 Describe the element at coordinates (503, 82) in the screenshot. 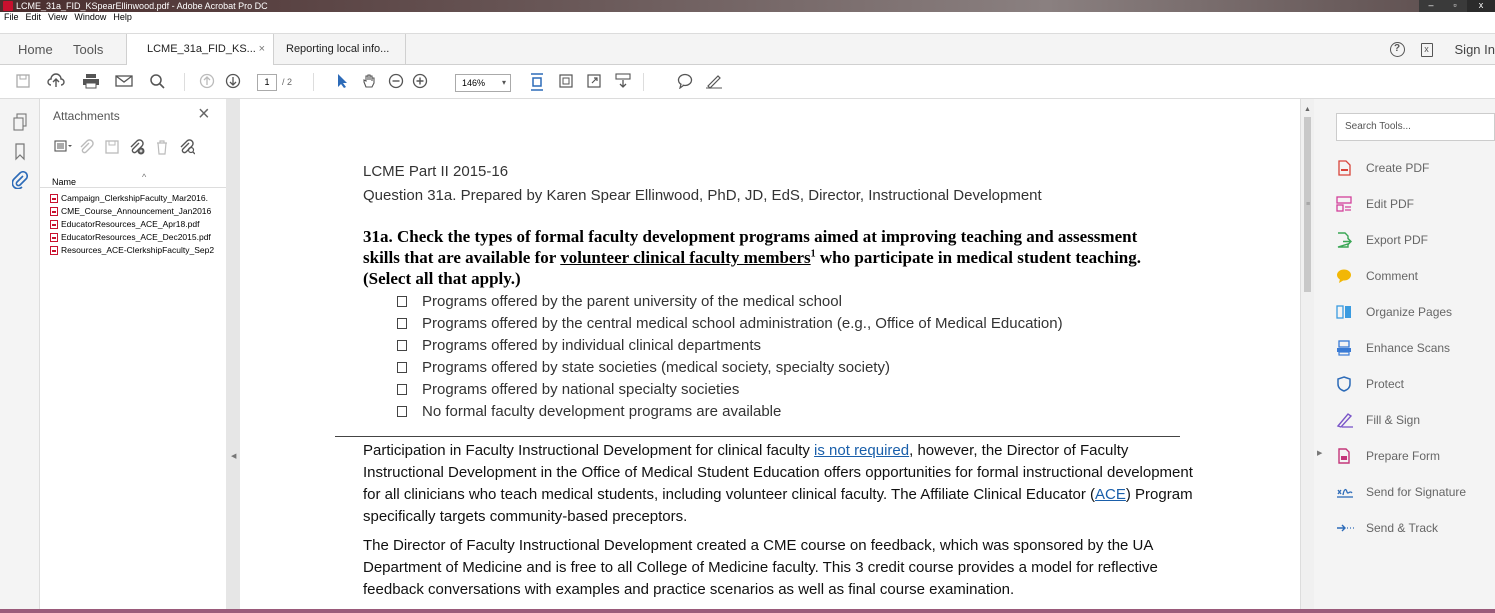

I see `chevron-down-icon: ▾` at that location.